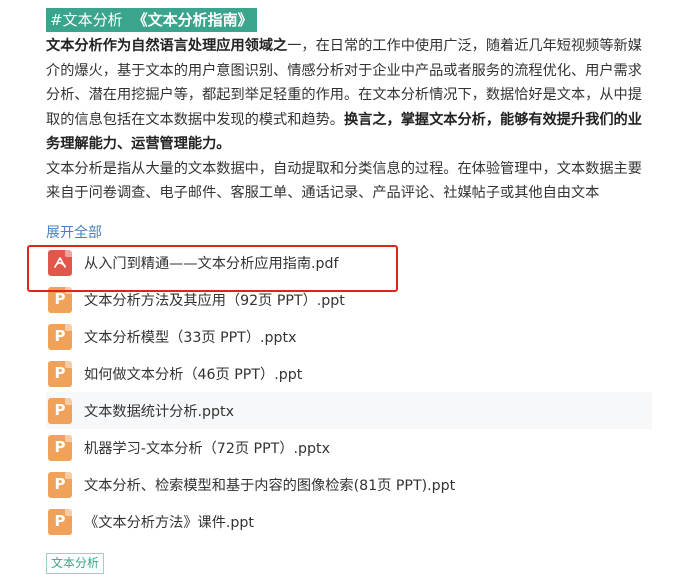 This screenshot has height=586, width=684. Describe the element at coordinates (190, 337) in the screenshot. I see `file-name: 文本分析模型（33页 PPT）.pptx` at that location.